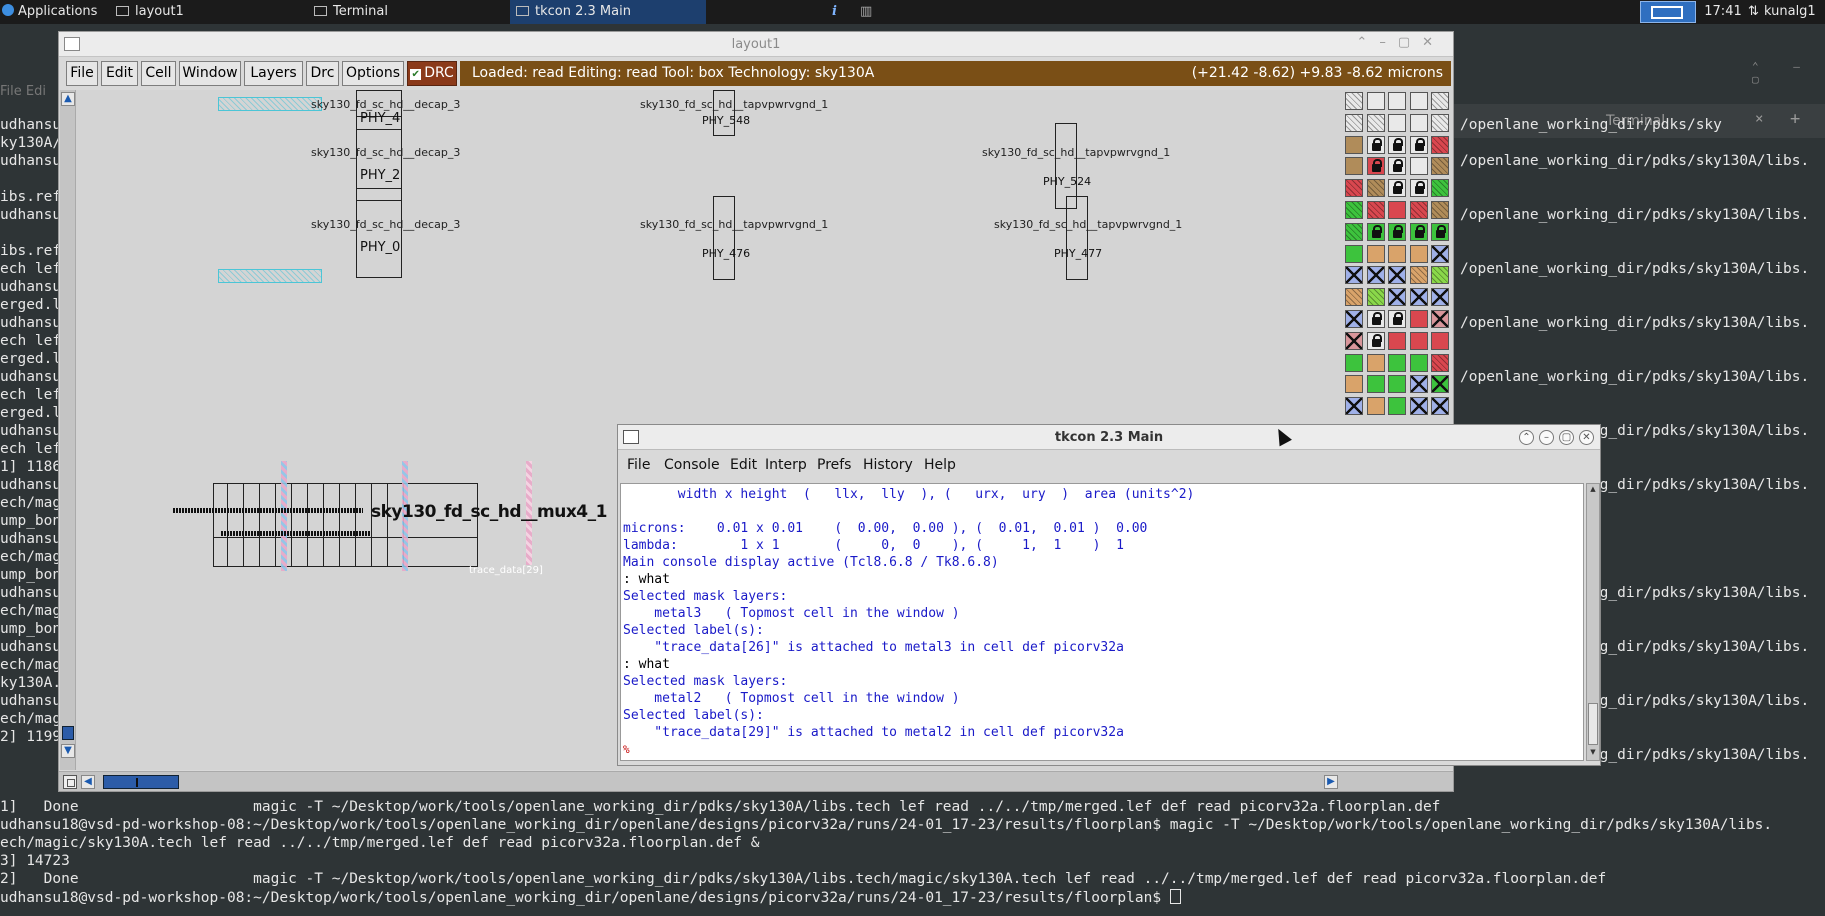 This screenshot has height=916, width=1825. I want to click on network-icon: ⇅, so click(1755, 12).